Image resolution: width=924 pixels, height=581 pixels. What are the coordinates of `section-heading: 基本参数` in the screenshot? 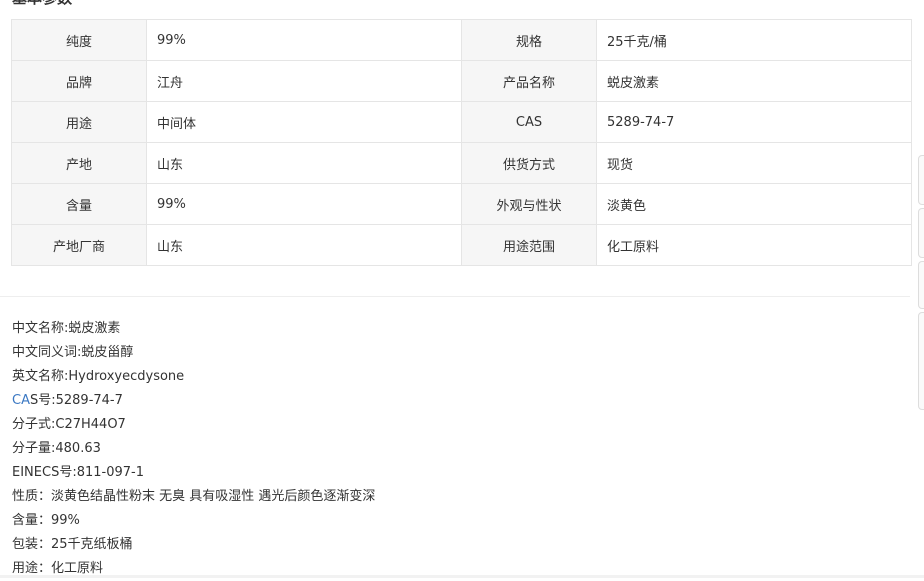 It's located at (42, 4).